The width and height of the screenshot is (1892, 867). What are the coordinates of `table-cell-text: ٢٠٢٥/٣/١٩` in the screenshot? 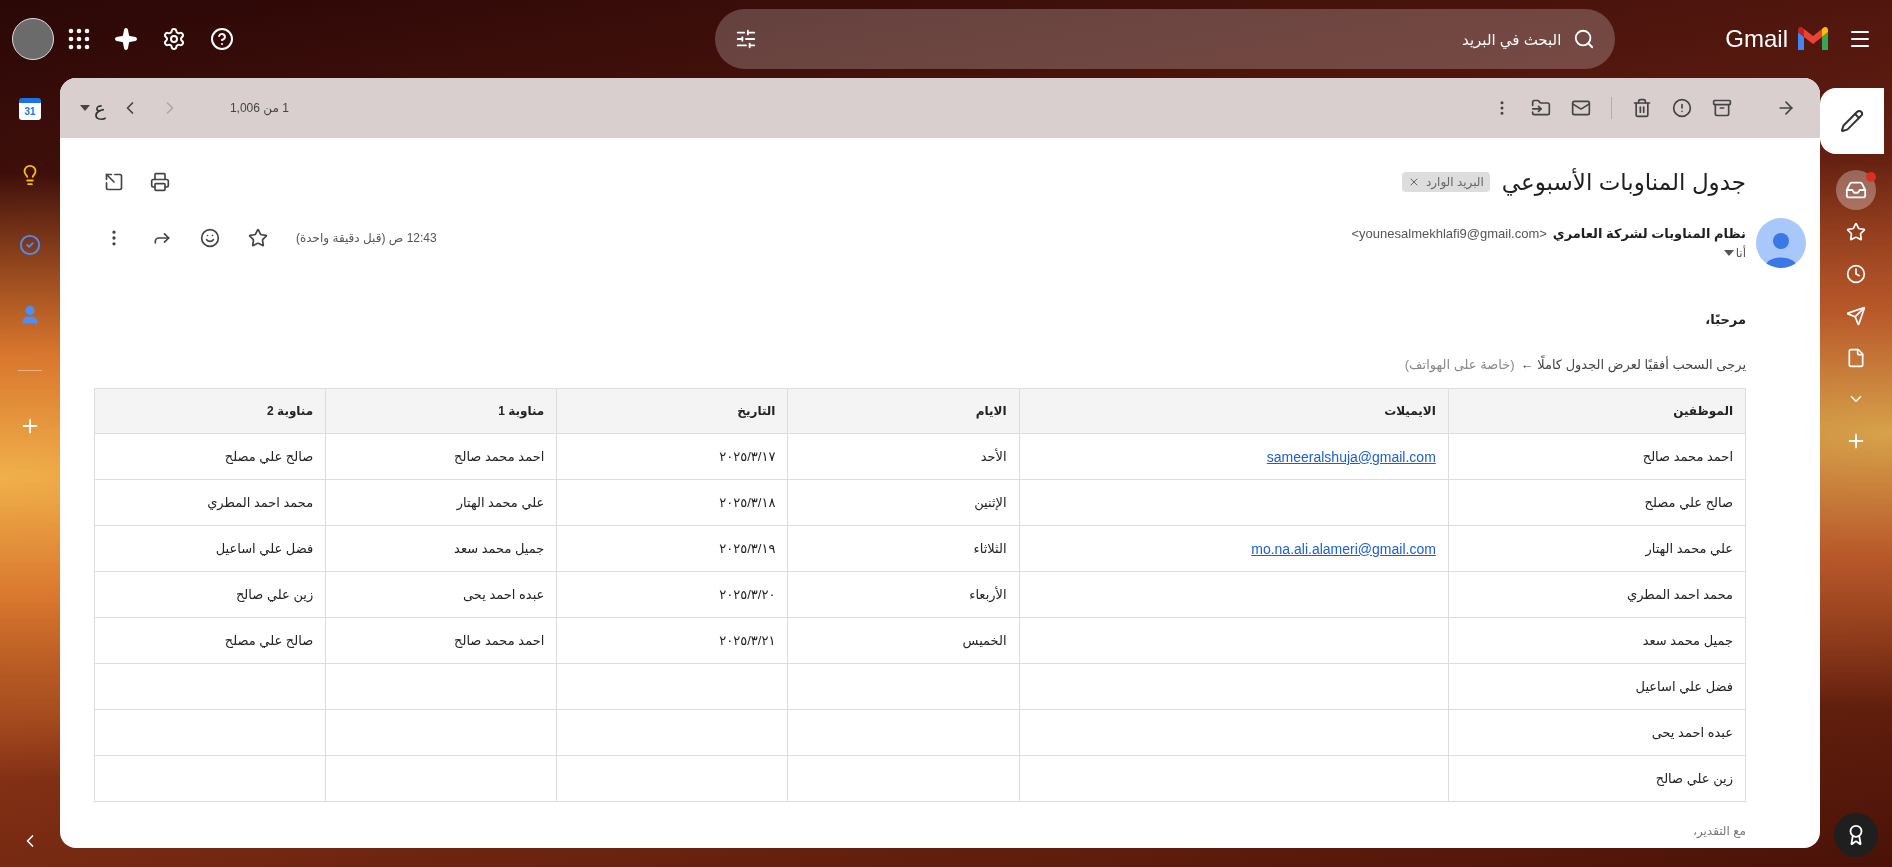 It's located at (747, 548).